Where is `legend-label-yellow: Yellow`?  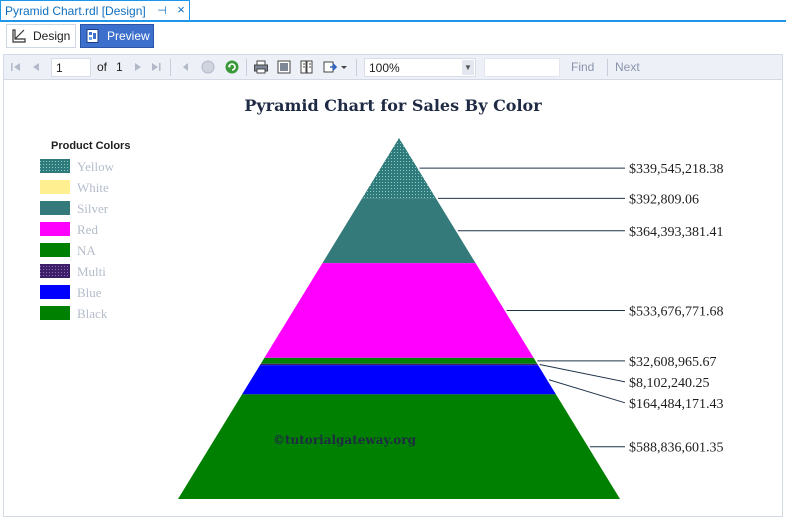
legend-label-yellow: Yellow is located at coordinates (96, 166).